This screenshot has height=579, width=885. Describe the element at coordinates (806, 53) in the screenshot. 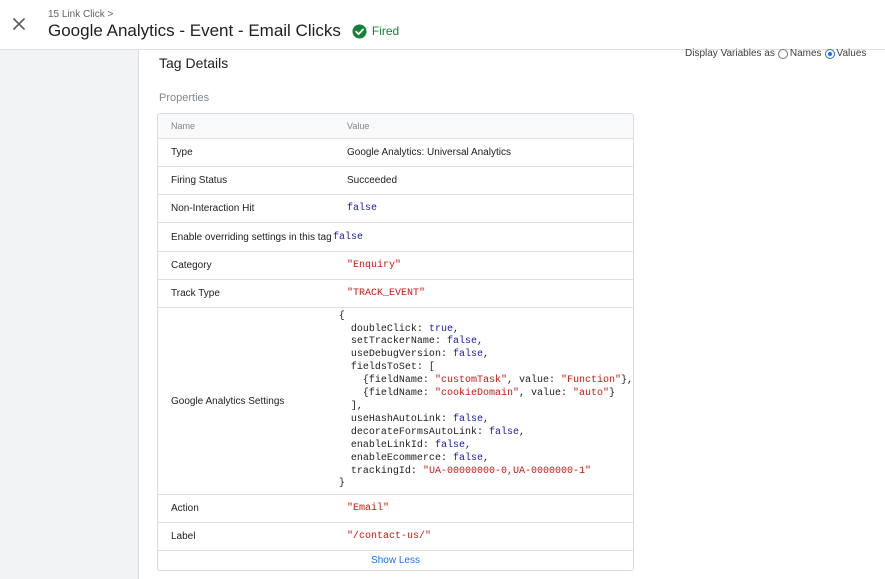

I see `names-radio-label: Names` at that location.